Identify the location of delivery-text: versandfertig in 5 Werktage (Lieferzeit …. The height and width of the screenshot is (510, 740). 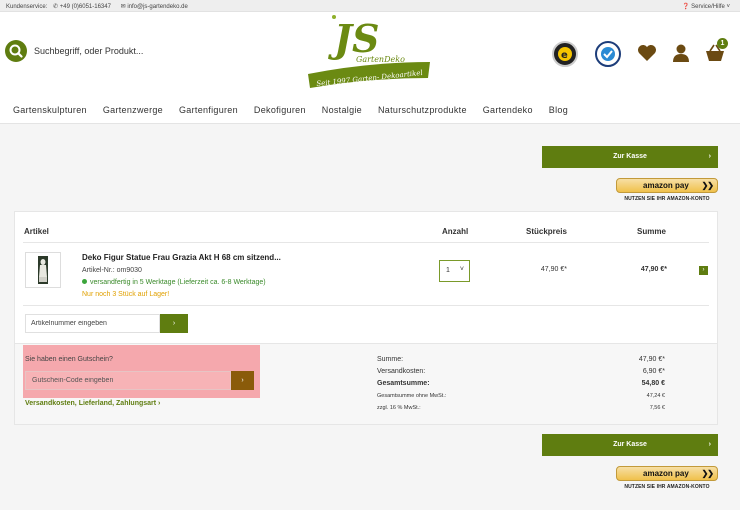
(178, 282).